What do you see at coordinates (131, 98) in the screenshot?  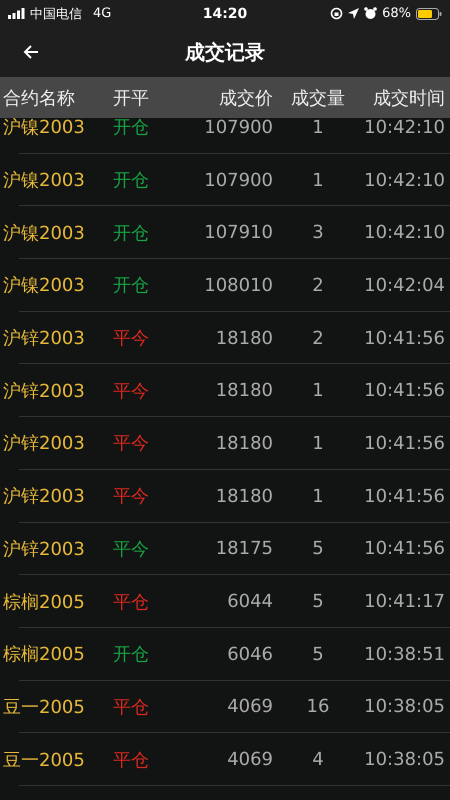 I see `column-header: 开平` at bounding box center [131, 98].